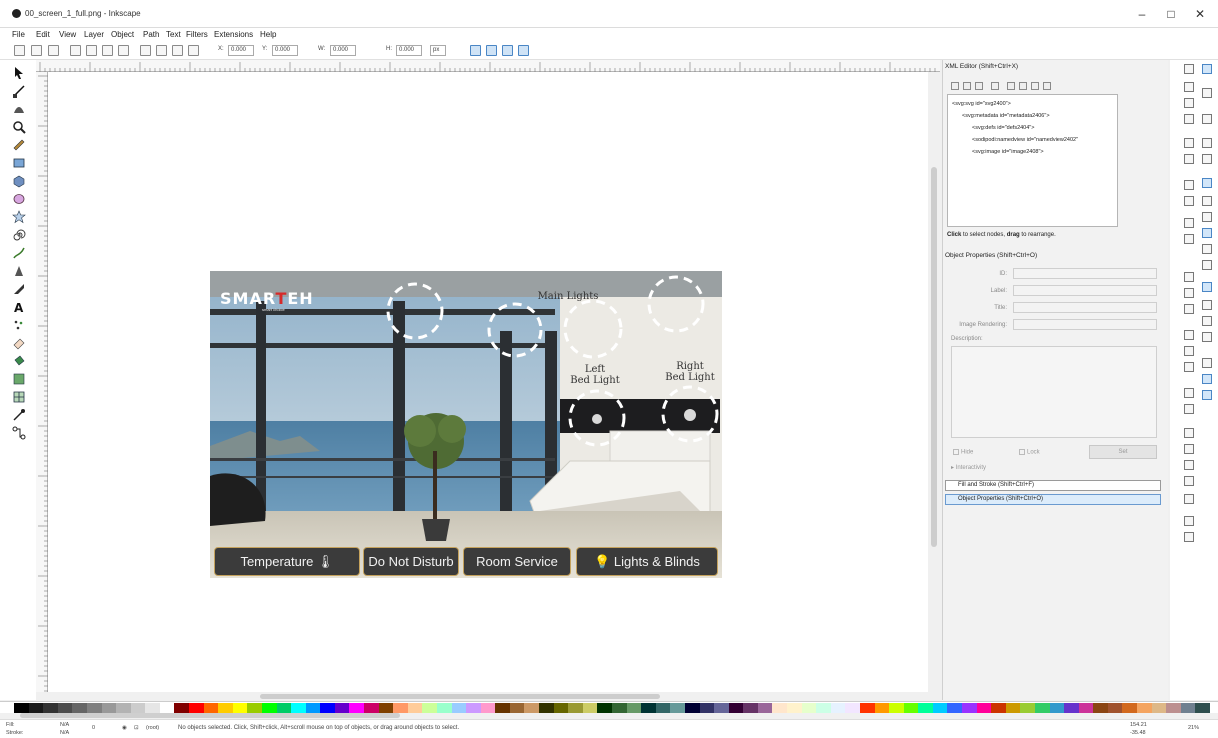 This screenshot has width=1218, height=738. What do you see at coordinates (161, 50) in the screenshot?
I see `raise-icon` at bounding box center [161, 50].